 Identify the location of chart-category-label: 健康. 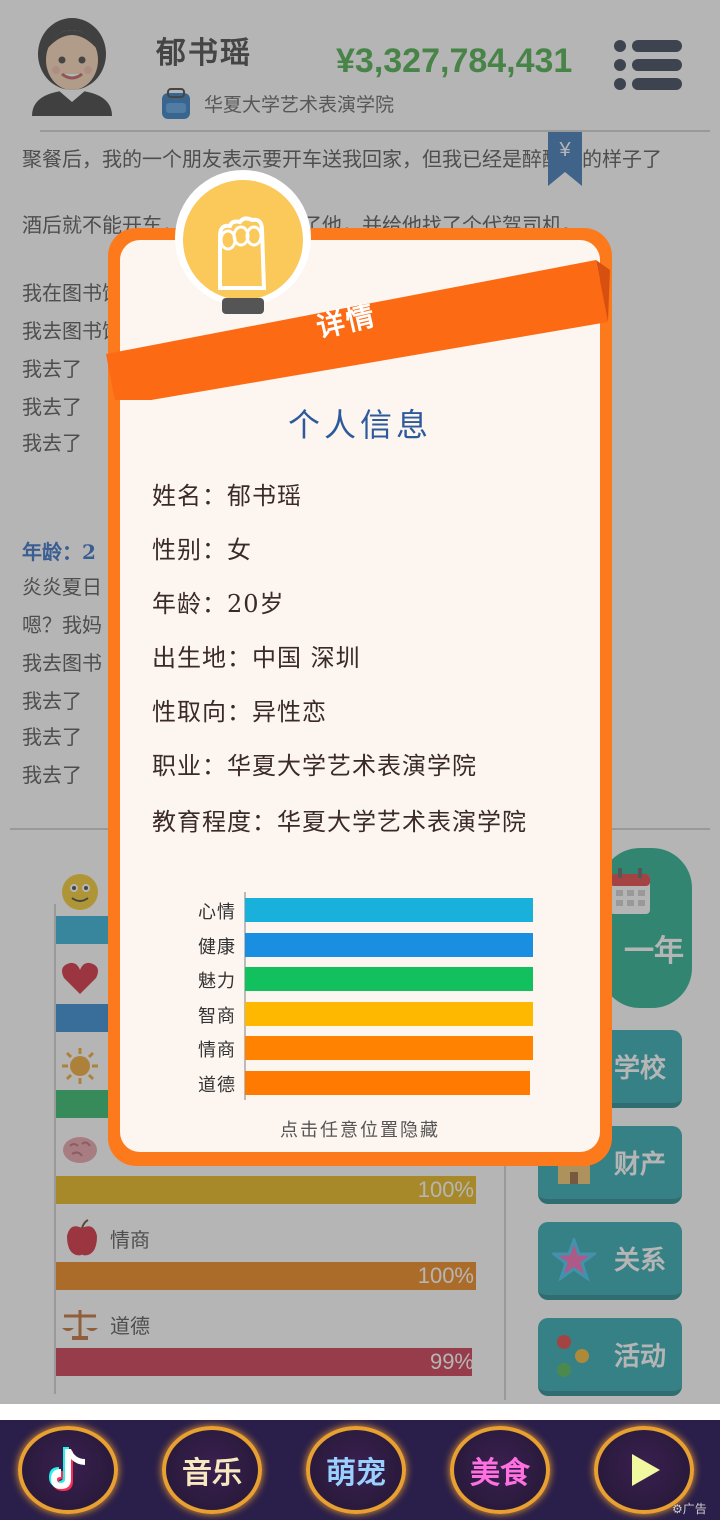
(217, 947).